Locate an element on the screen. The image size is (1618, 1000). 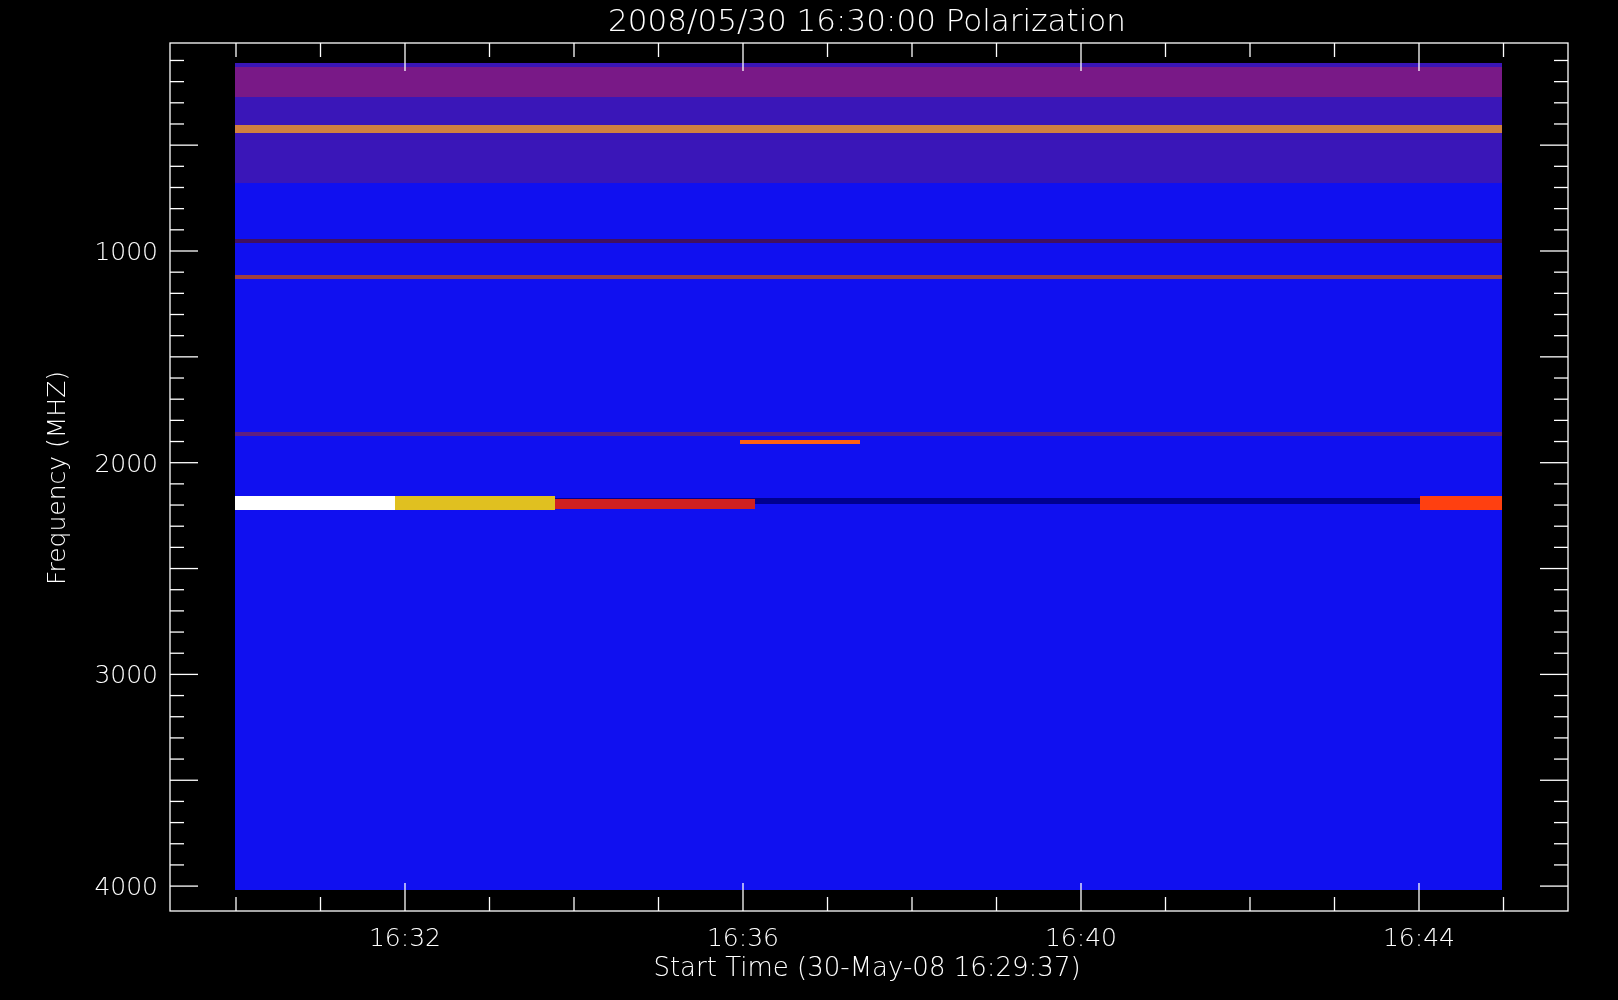
x-tick-label: 16:32 is located at coordinates (405, 937).